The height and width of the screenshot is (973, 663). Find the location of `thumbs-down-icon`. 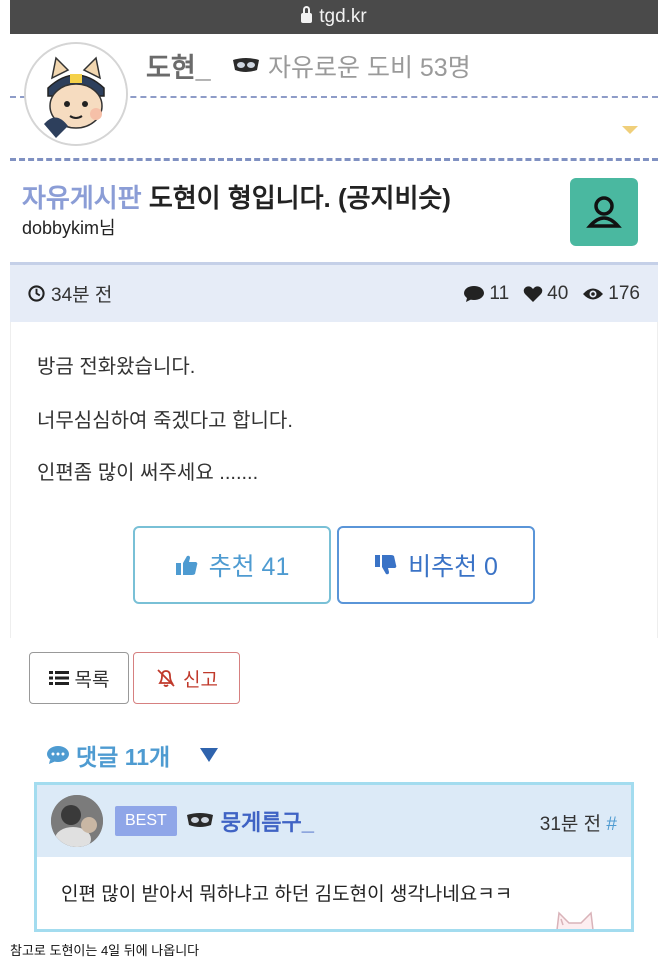

thumbs-down-icon is located at coordinates (386, 565).